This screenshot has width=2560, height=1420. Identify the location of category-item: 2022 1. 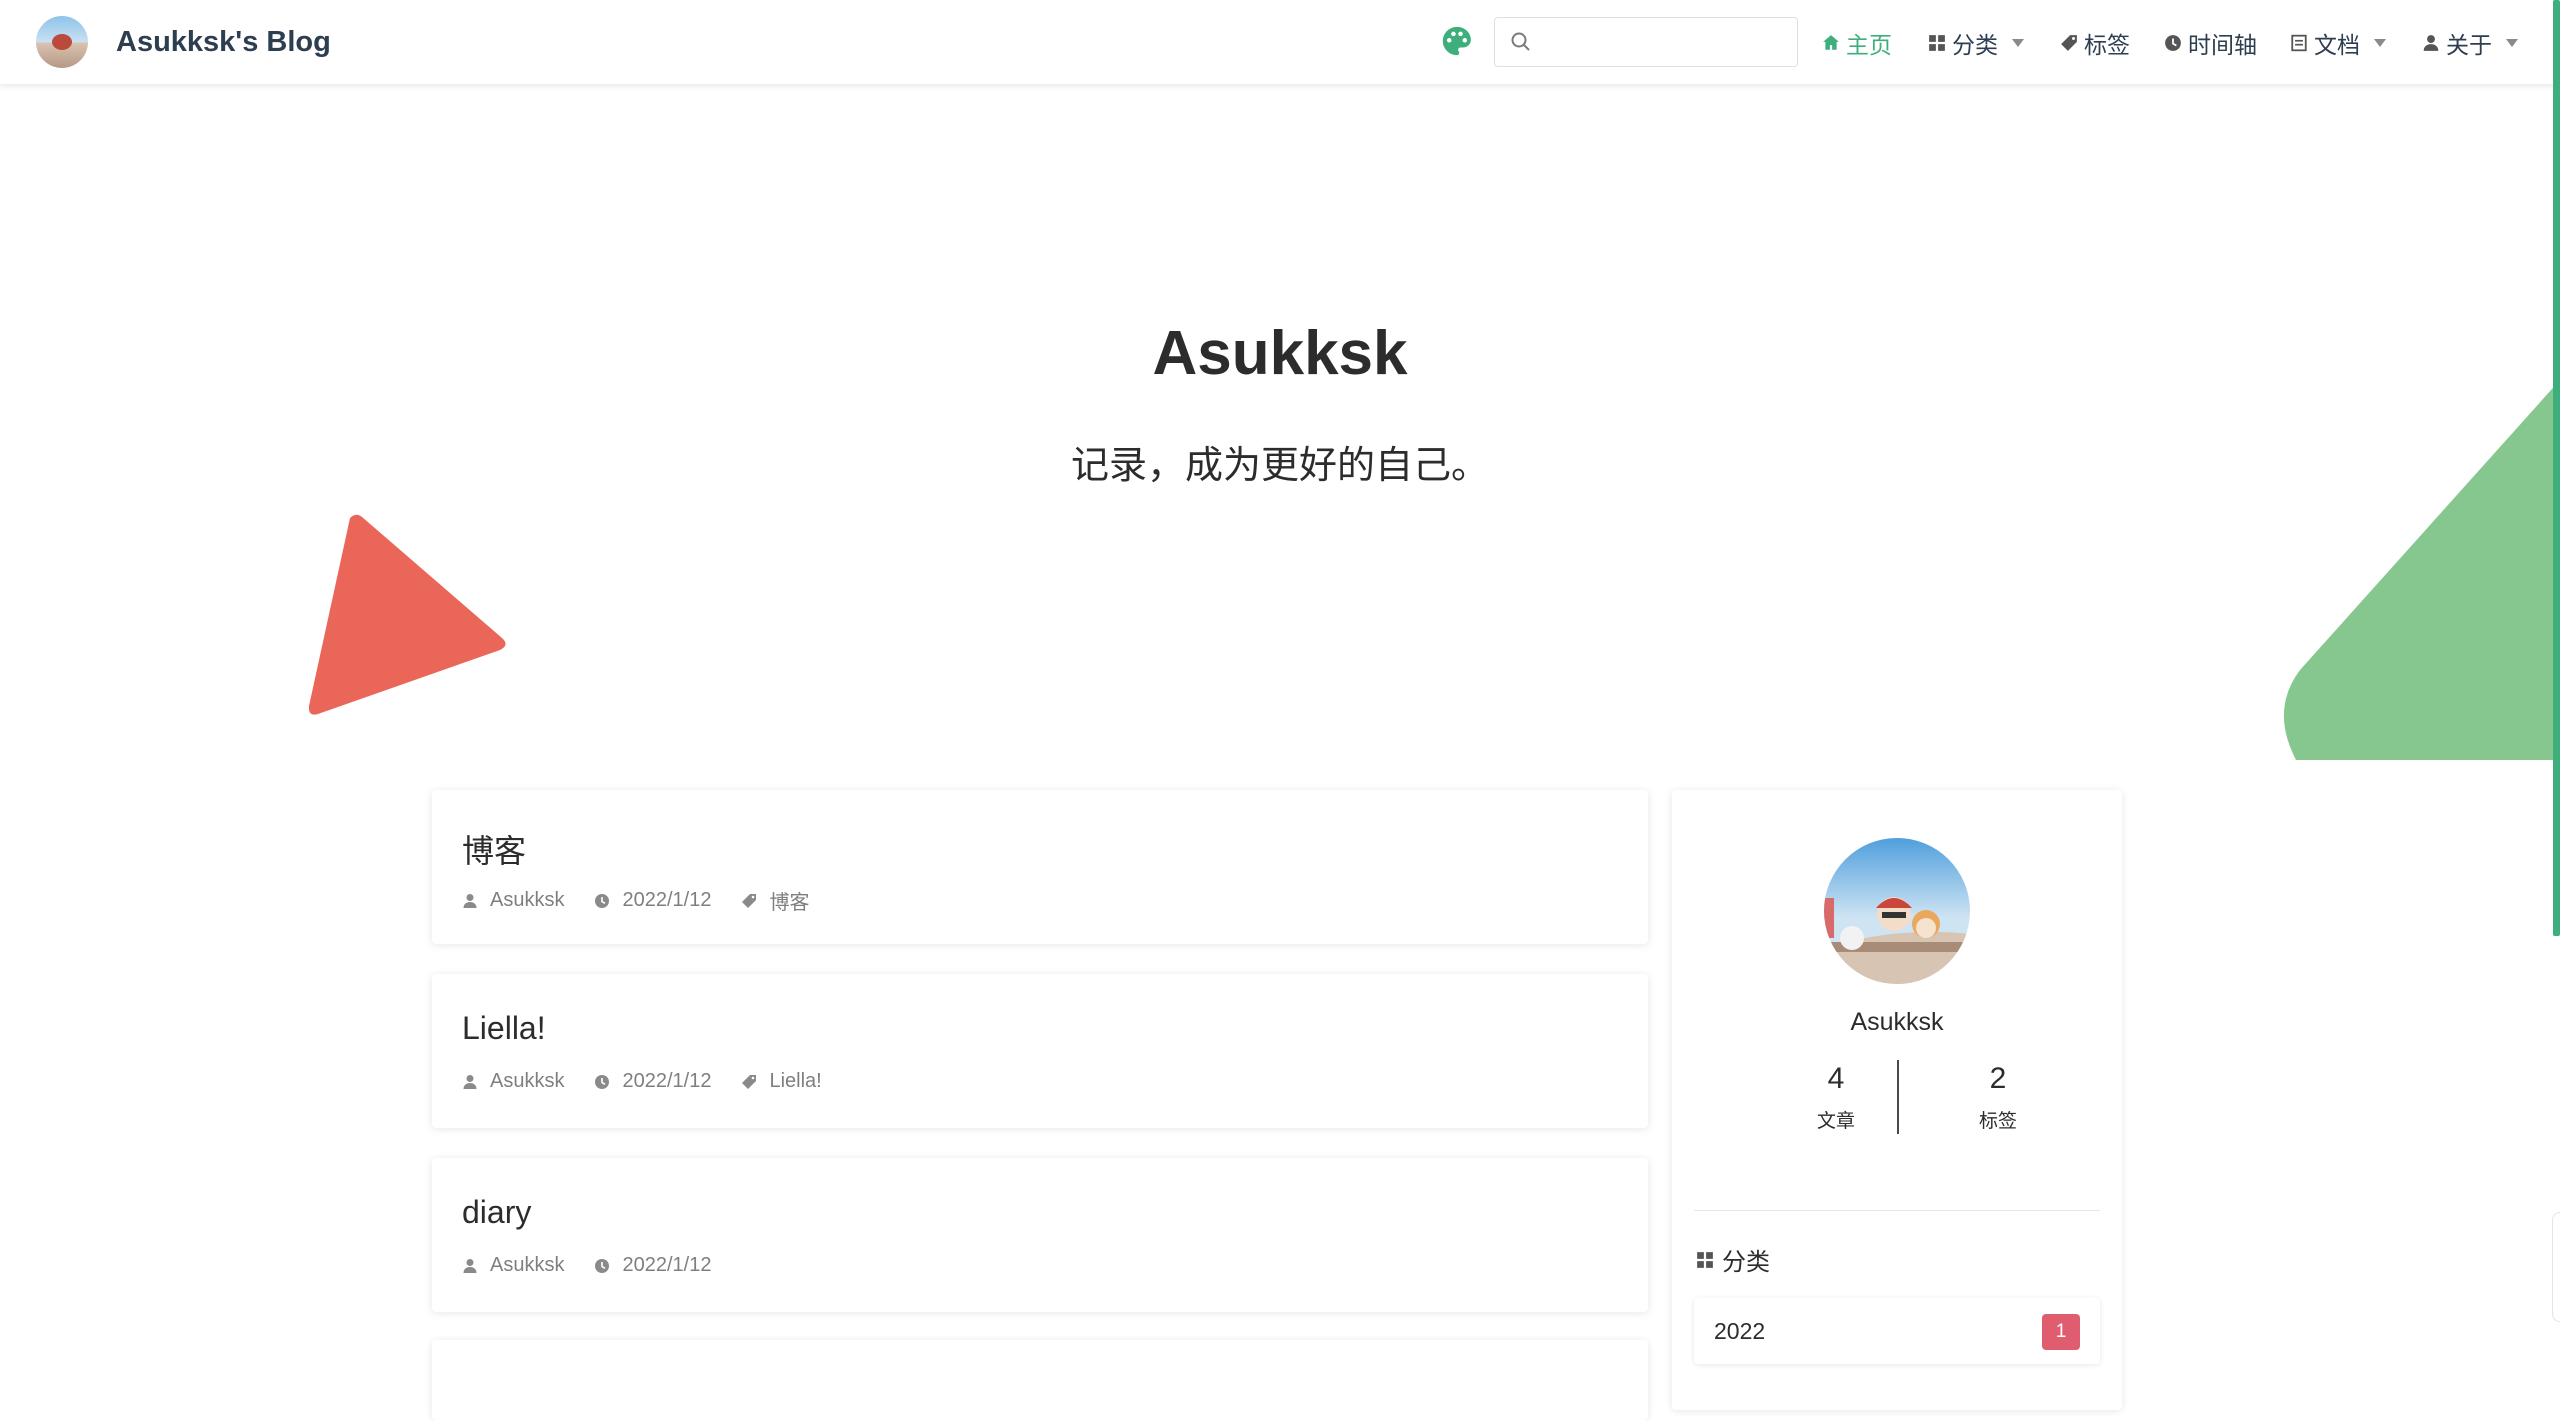
(1897, 1331).